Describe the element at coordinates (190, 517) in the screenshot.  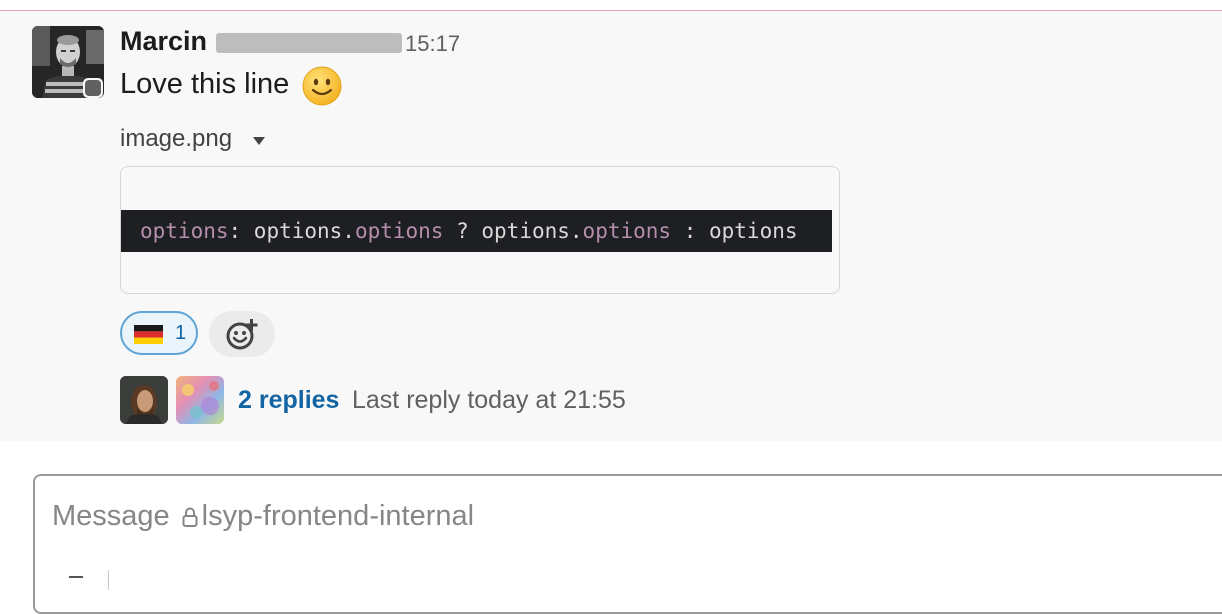
I see `lock-icon` at that location.